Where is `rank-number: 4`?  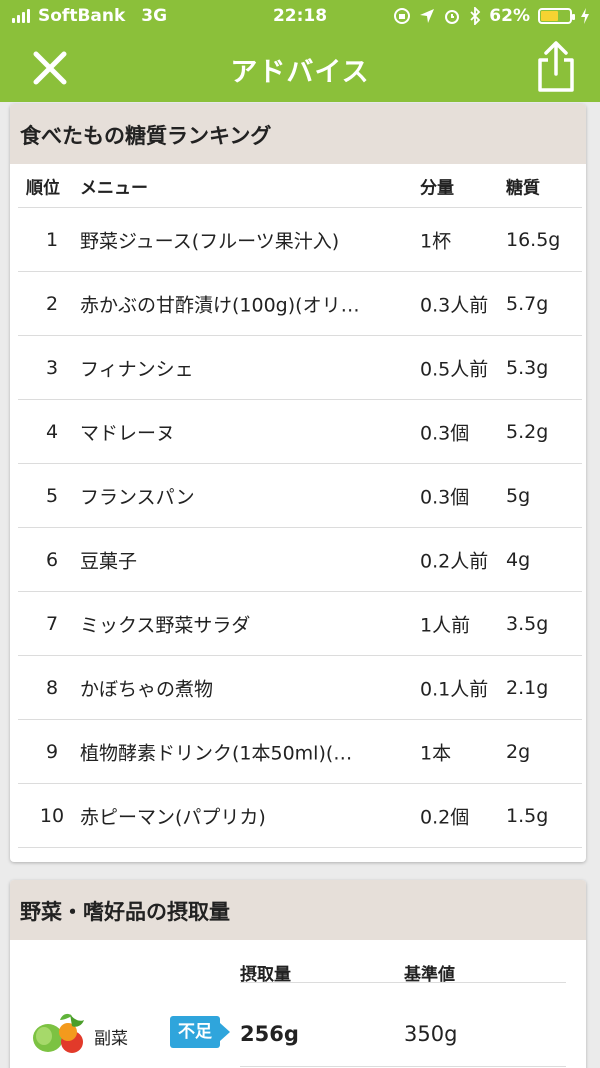 rank-number: 4 is located at coordinates (52, 431).